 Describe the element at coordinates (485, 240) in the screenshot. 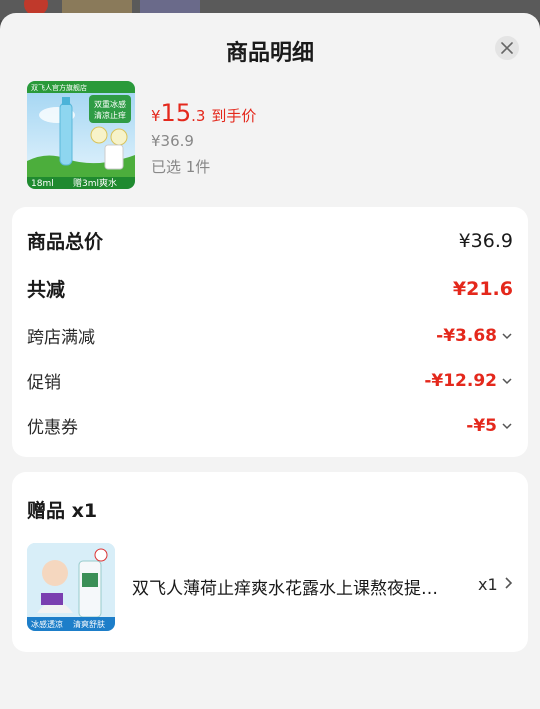

I see `total-value: ¥36.9` at that location.